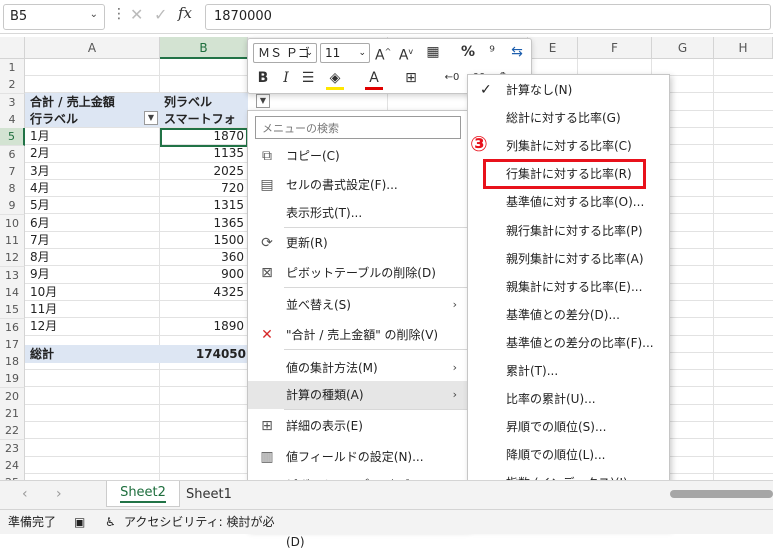 This screenshot has height=556, width=773. I want to click on context-menu-item: 値の集計方法(M) ›, so click(357, 368).